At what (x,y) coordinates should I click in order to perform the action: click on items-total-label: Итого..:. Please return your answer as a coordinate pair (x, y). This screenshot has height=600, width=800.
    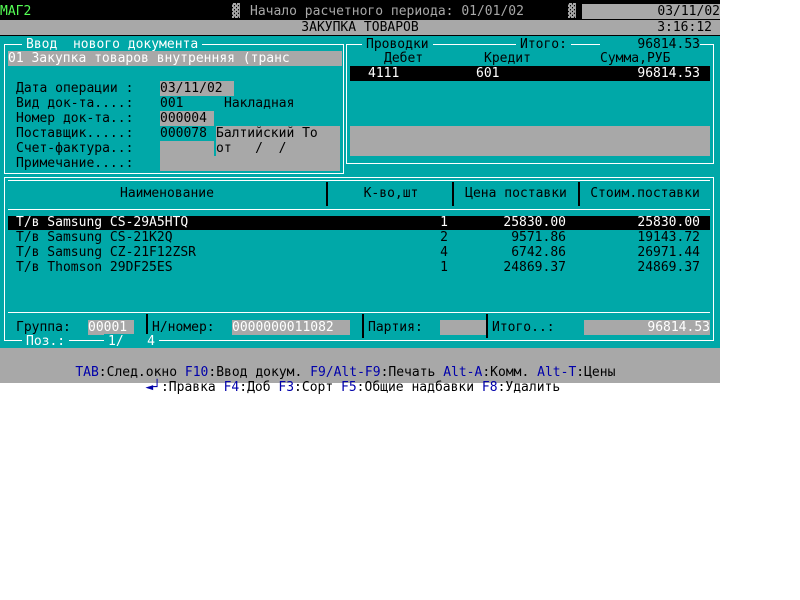
    Looking at the image, I should click on (523, 327).